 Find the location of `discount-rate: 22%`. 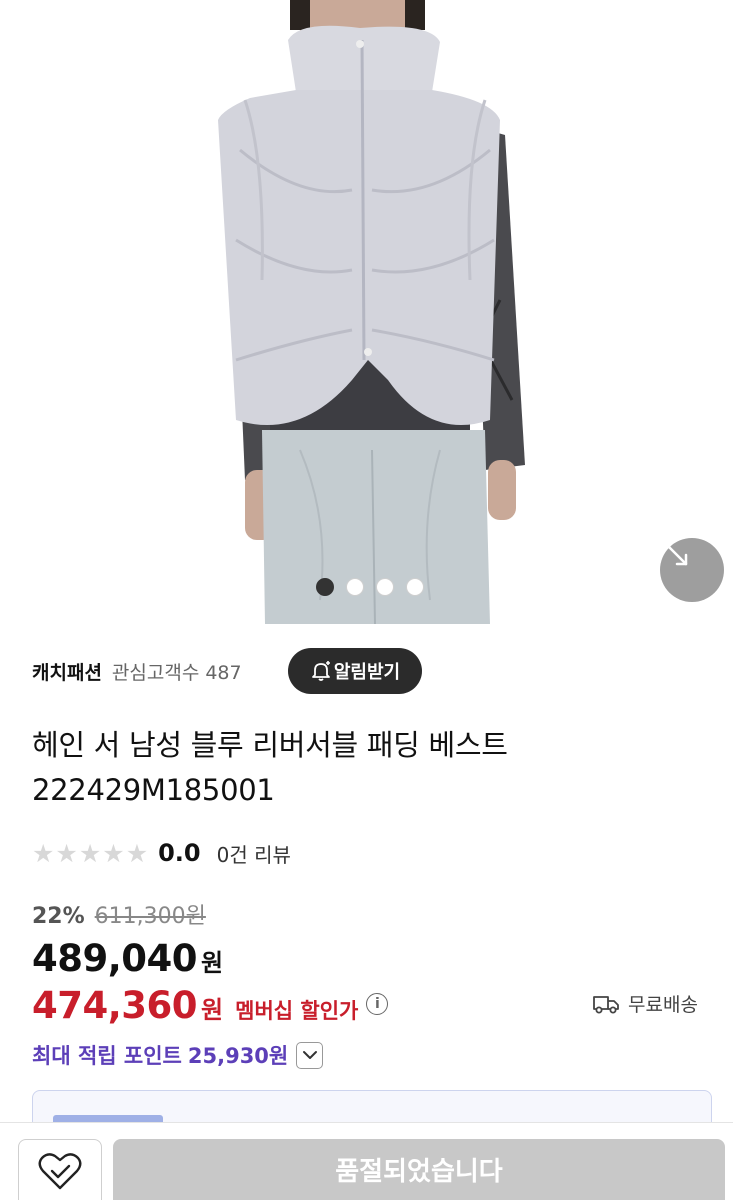

discount-rate: 22% is located at coordinates (58, 916).